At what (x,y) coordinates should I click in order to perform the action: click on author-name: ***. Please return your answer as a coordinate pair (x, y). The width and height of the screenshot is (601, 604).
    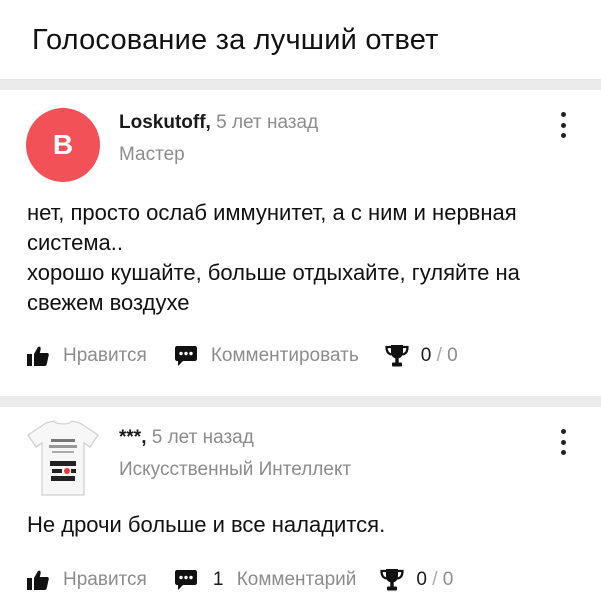
    Looking at the image, I should click on (130, 437).